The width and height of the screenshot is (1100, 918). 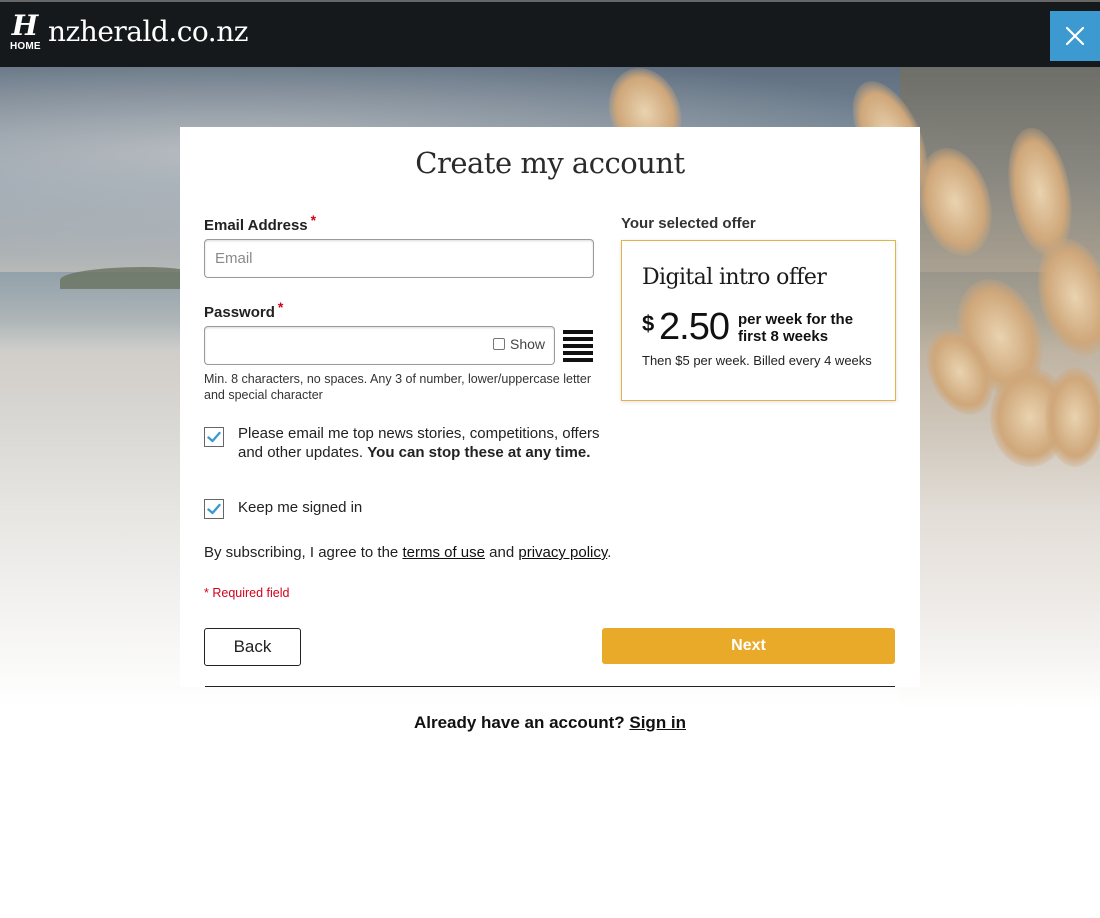 I want to click on price-currency: $, so click(x=648, y=323).